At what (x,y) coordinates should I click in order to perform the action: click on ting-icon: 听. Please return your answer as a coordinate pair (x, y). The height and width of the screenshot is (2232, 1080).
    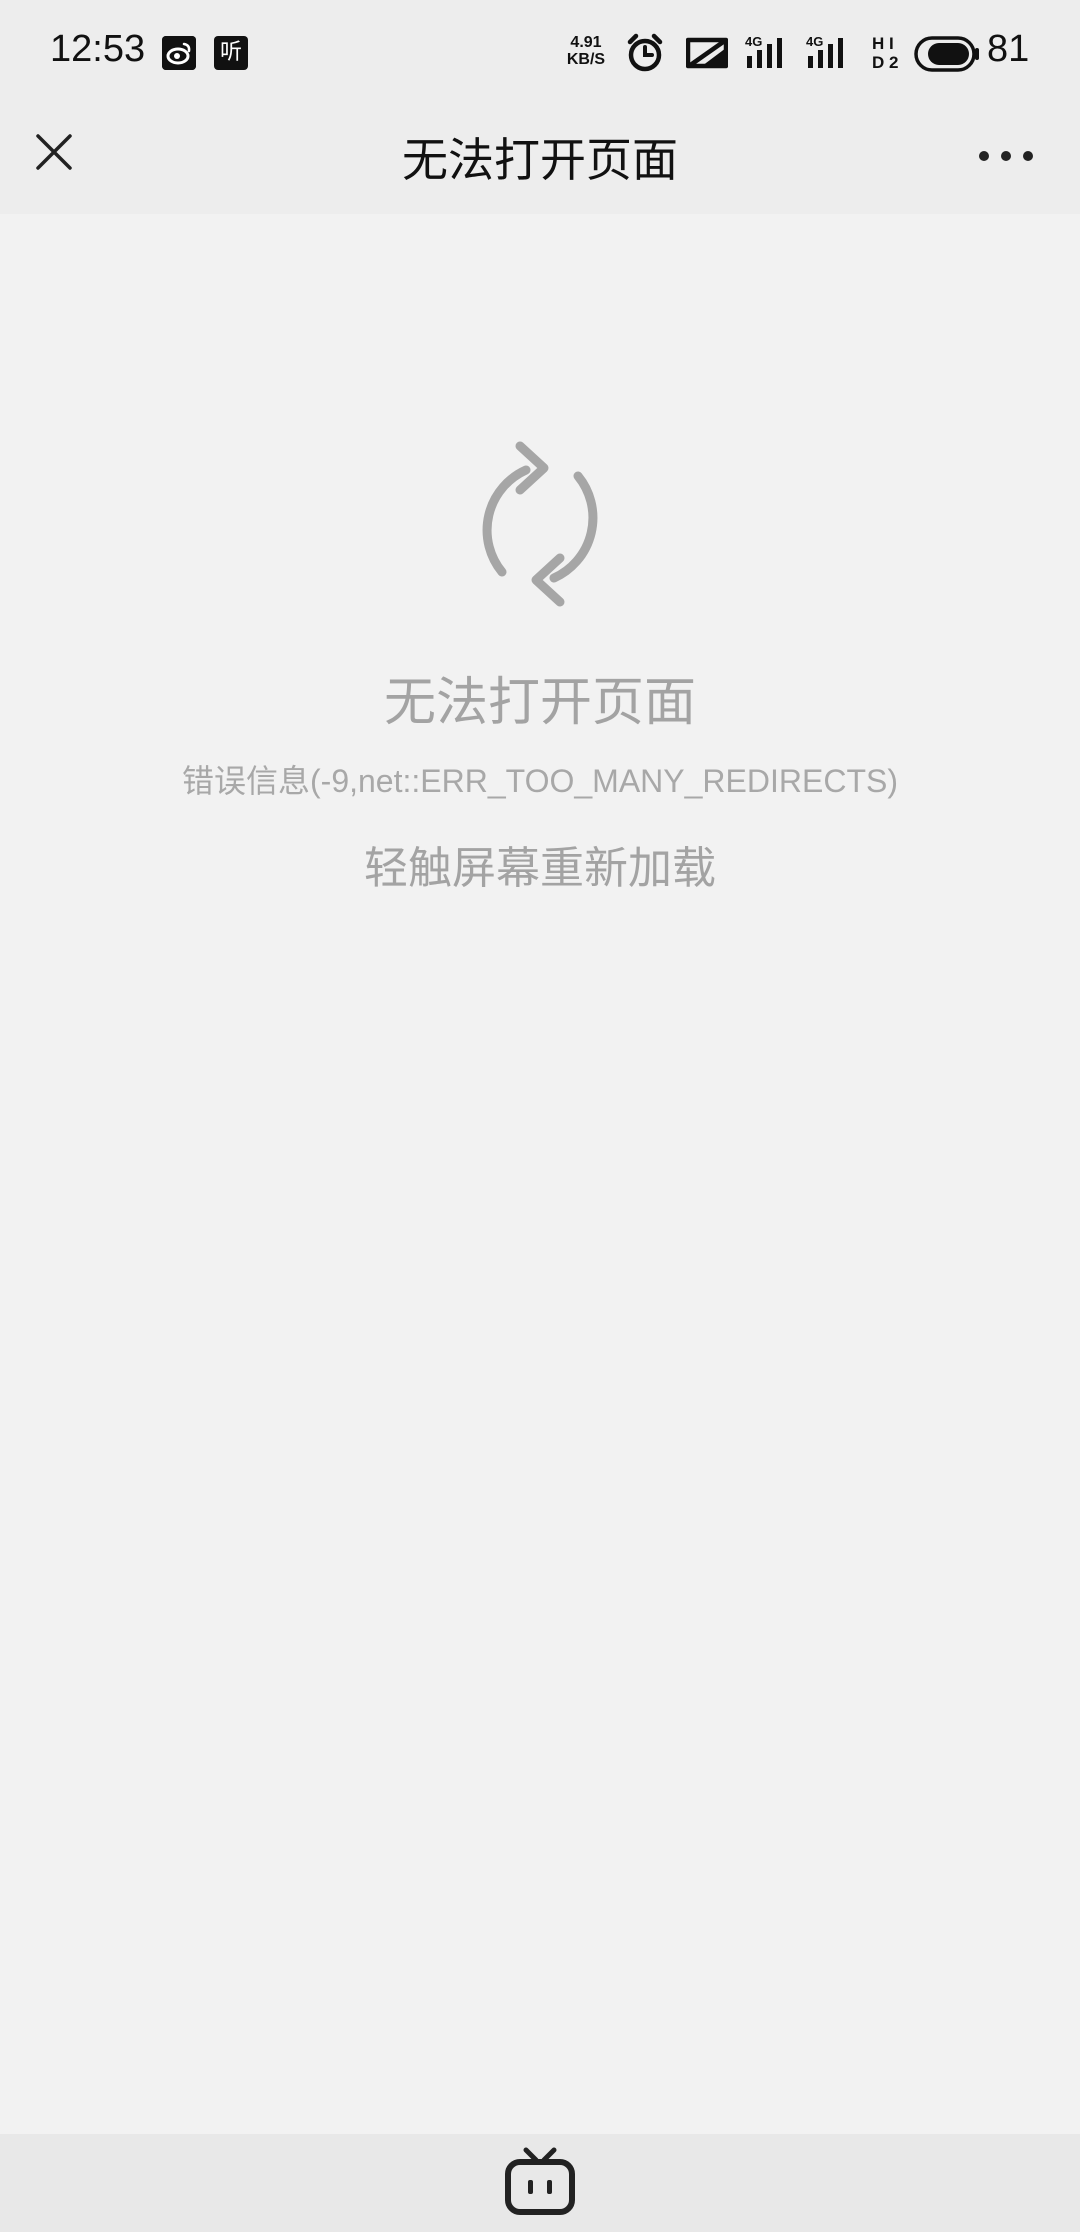
    Looking at the image, I should click on (231, 53).